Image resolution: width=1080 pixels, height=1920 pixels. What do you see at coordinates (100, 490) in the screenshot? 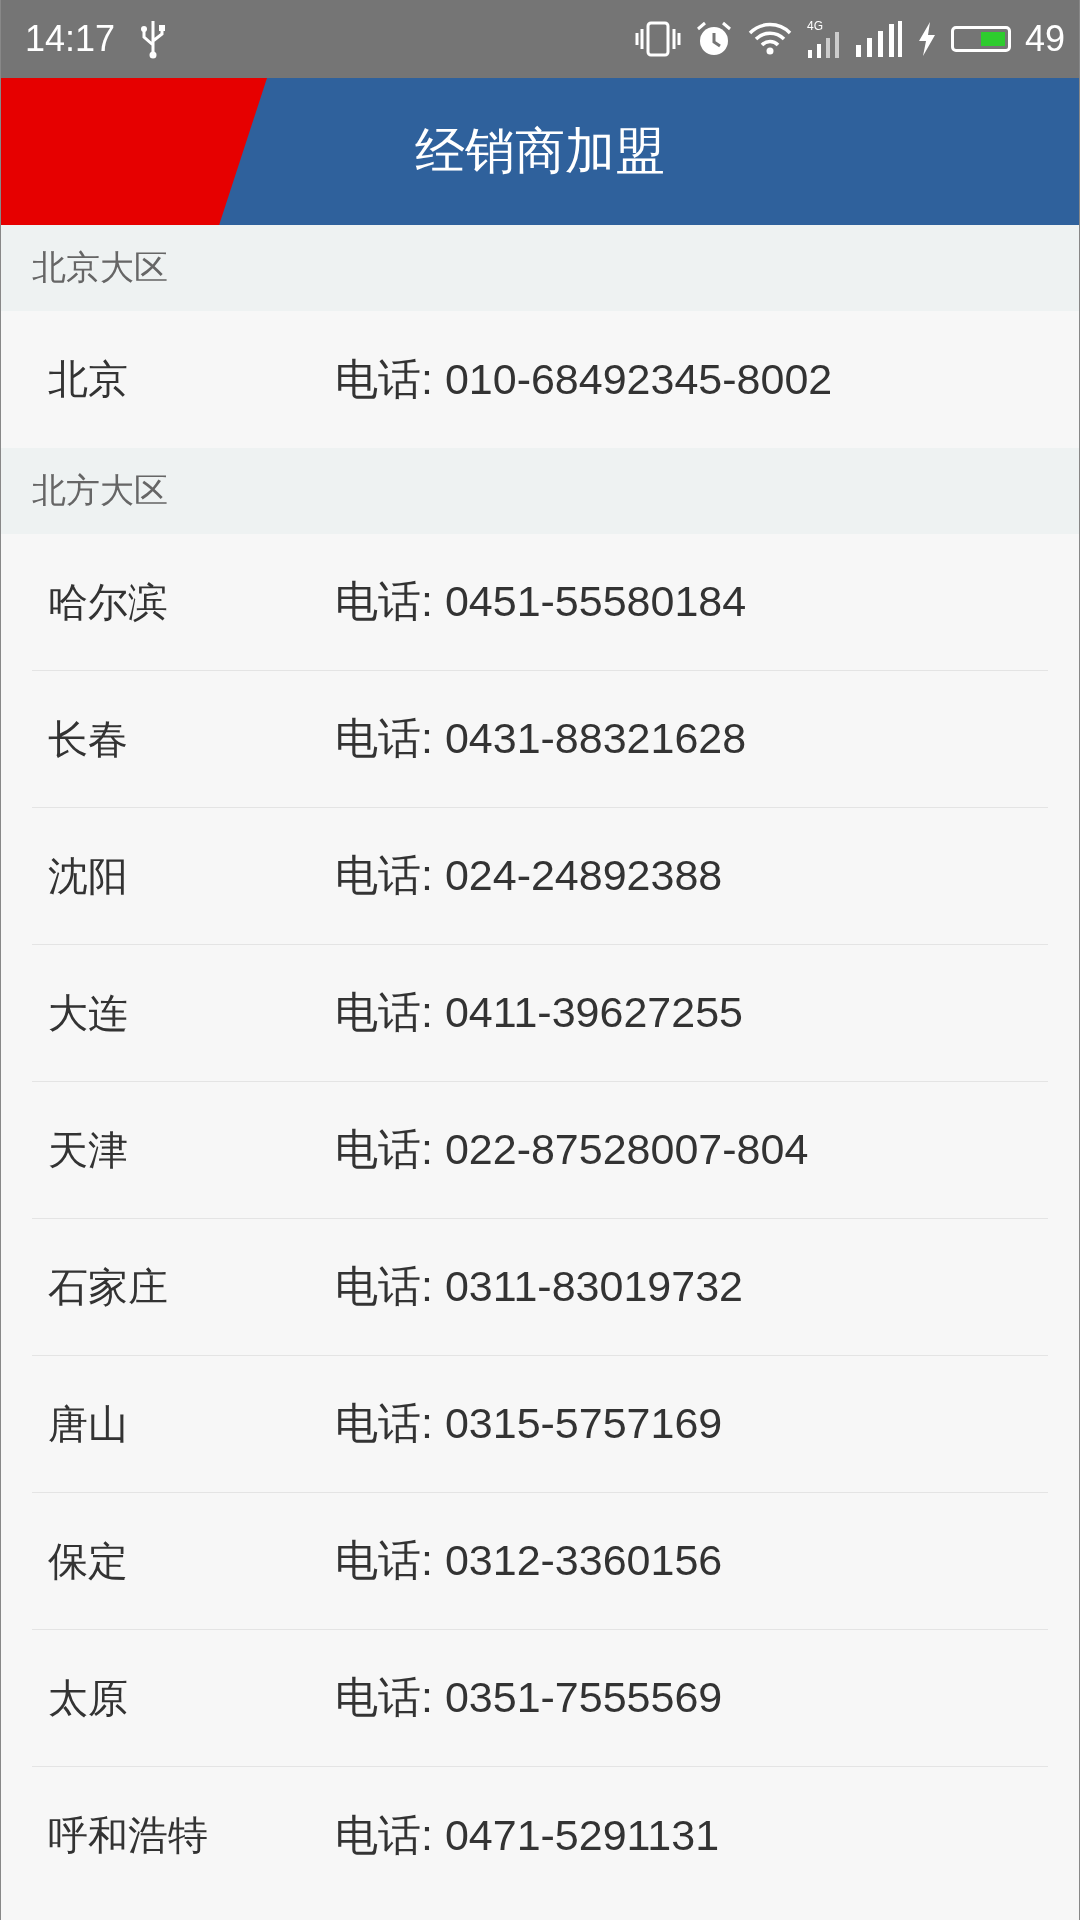
I see `section-title: 北方大区` at bounding box center [100, 490].